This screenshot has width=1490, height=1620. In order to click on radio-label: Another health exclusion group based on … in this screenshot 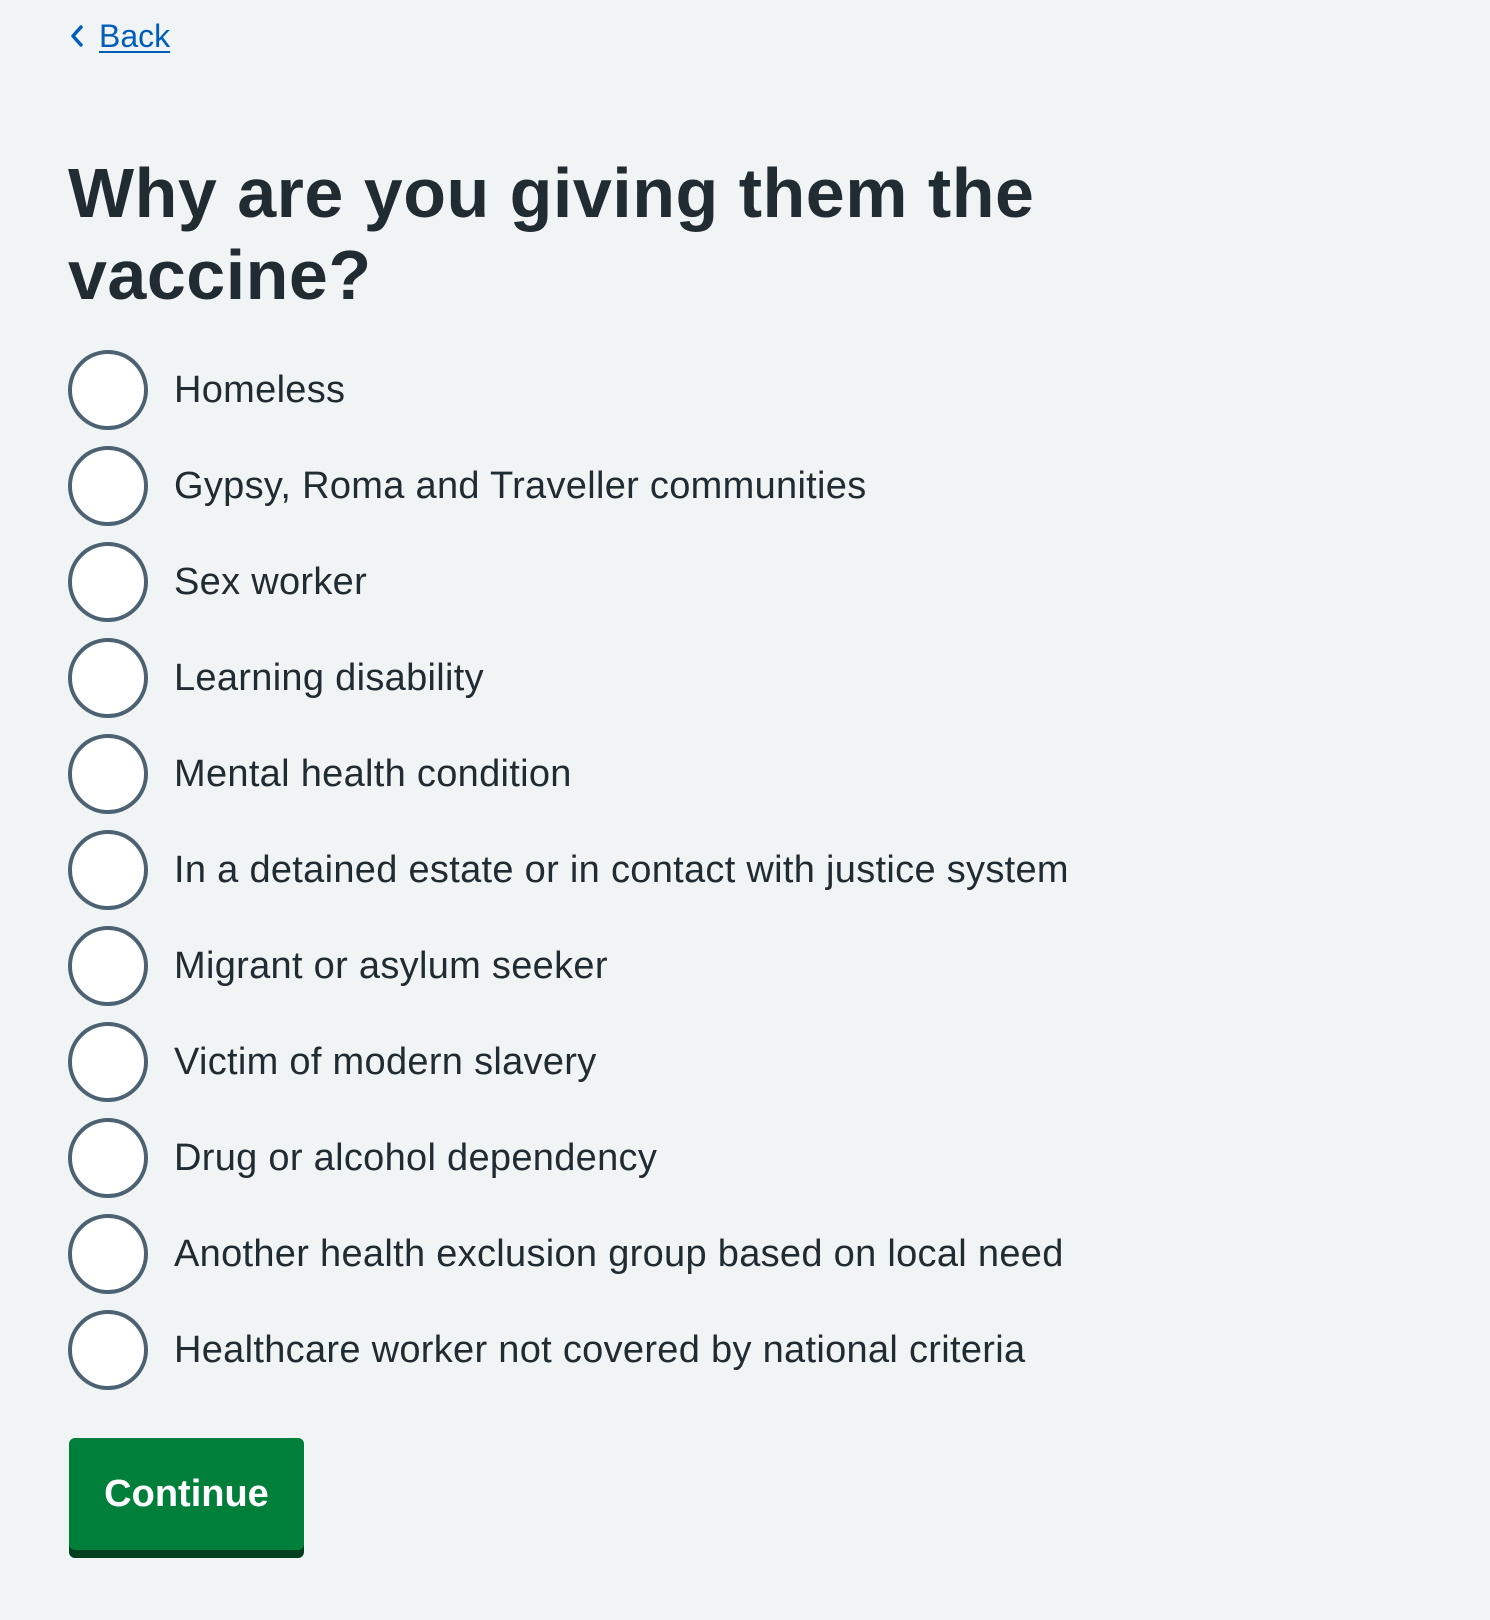, I will do `click(619, 1254)`.